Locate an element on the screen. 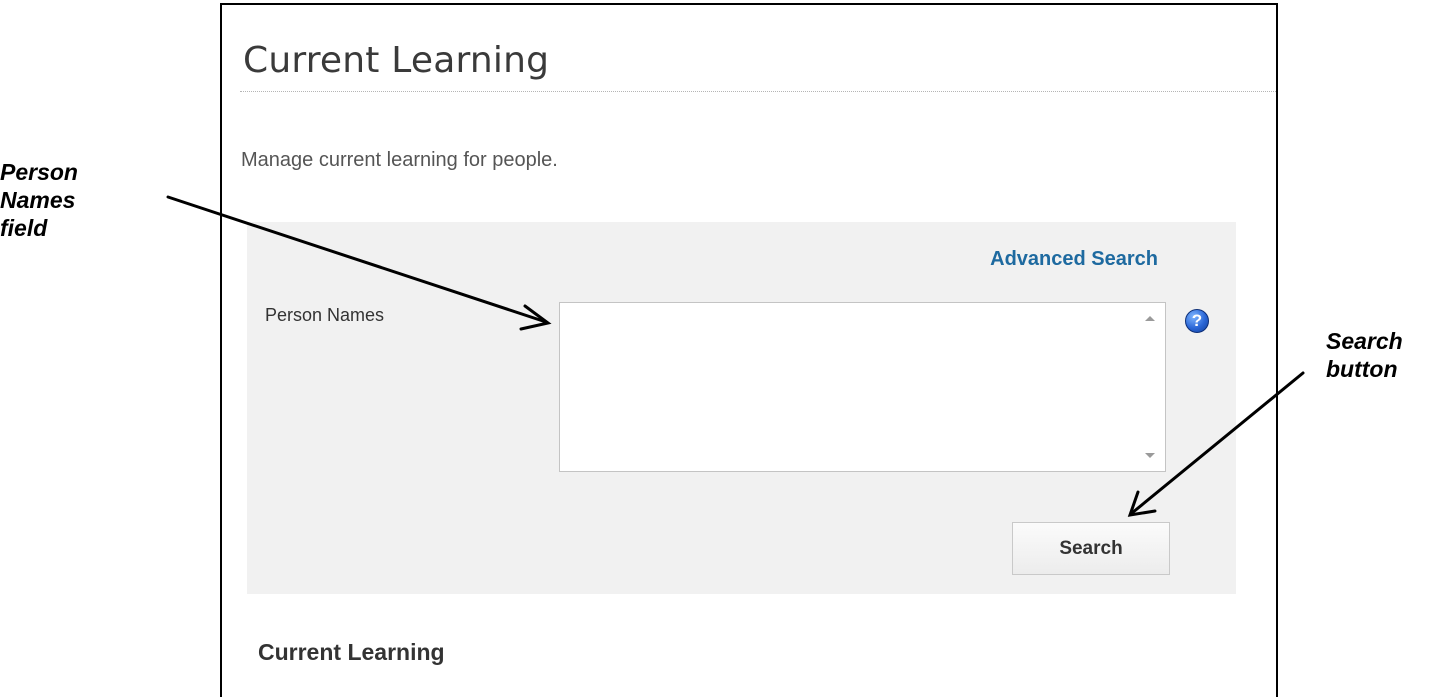  annotation-line: button is located at coordinates (1362, 369).